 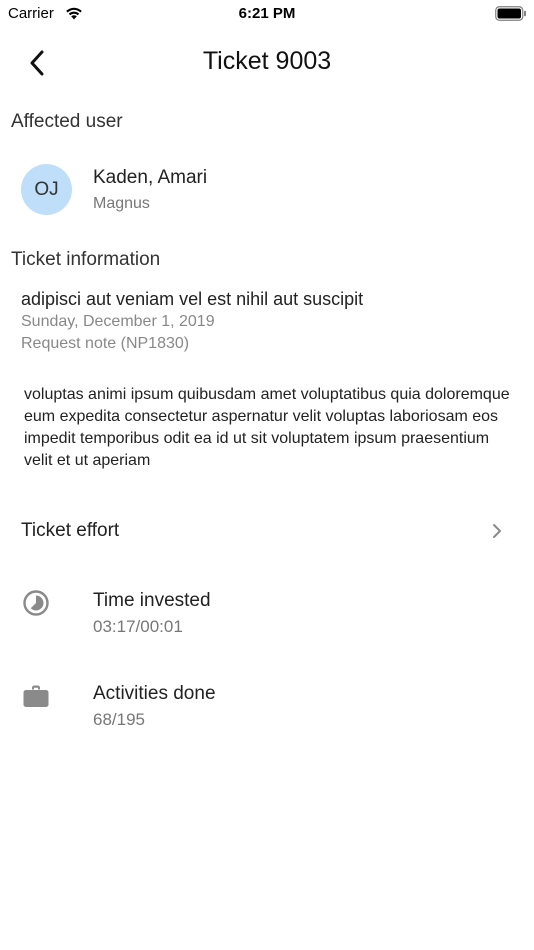 I want to click on timelapse-icon, so click(x=36, y=603).